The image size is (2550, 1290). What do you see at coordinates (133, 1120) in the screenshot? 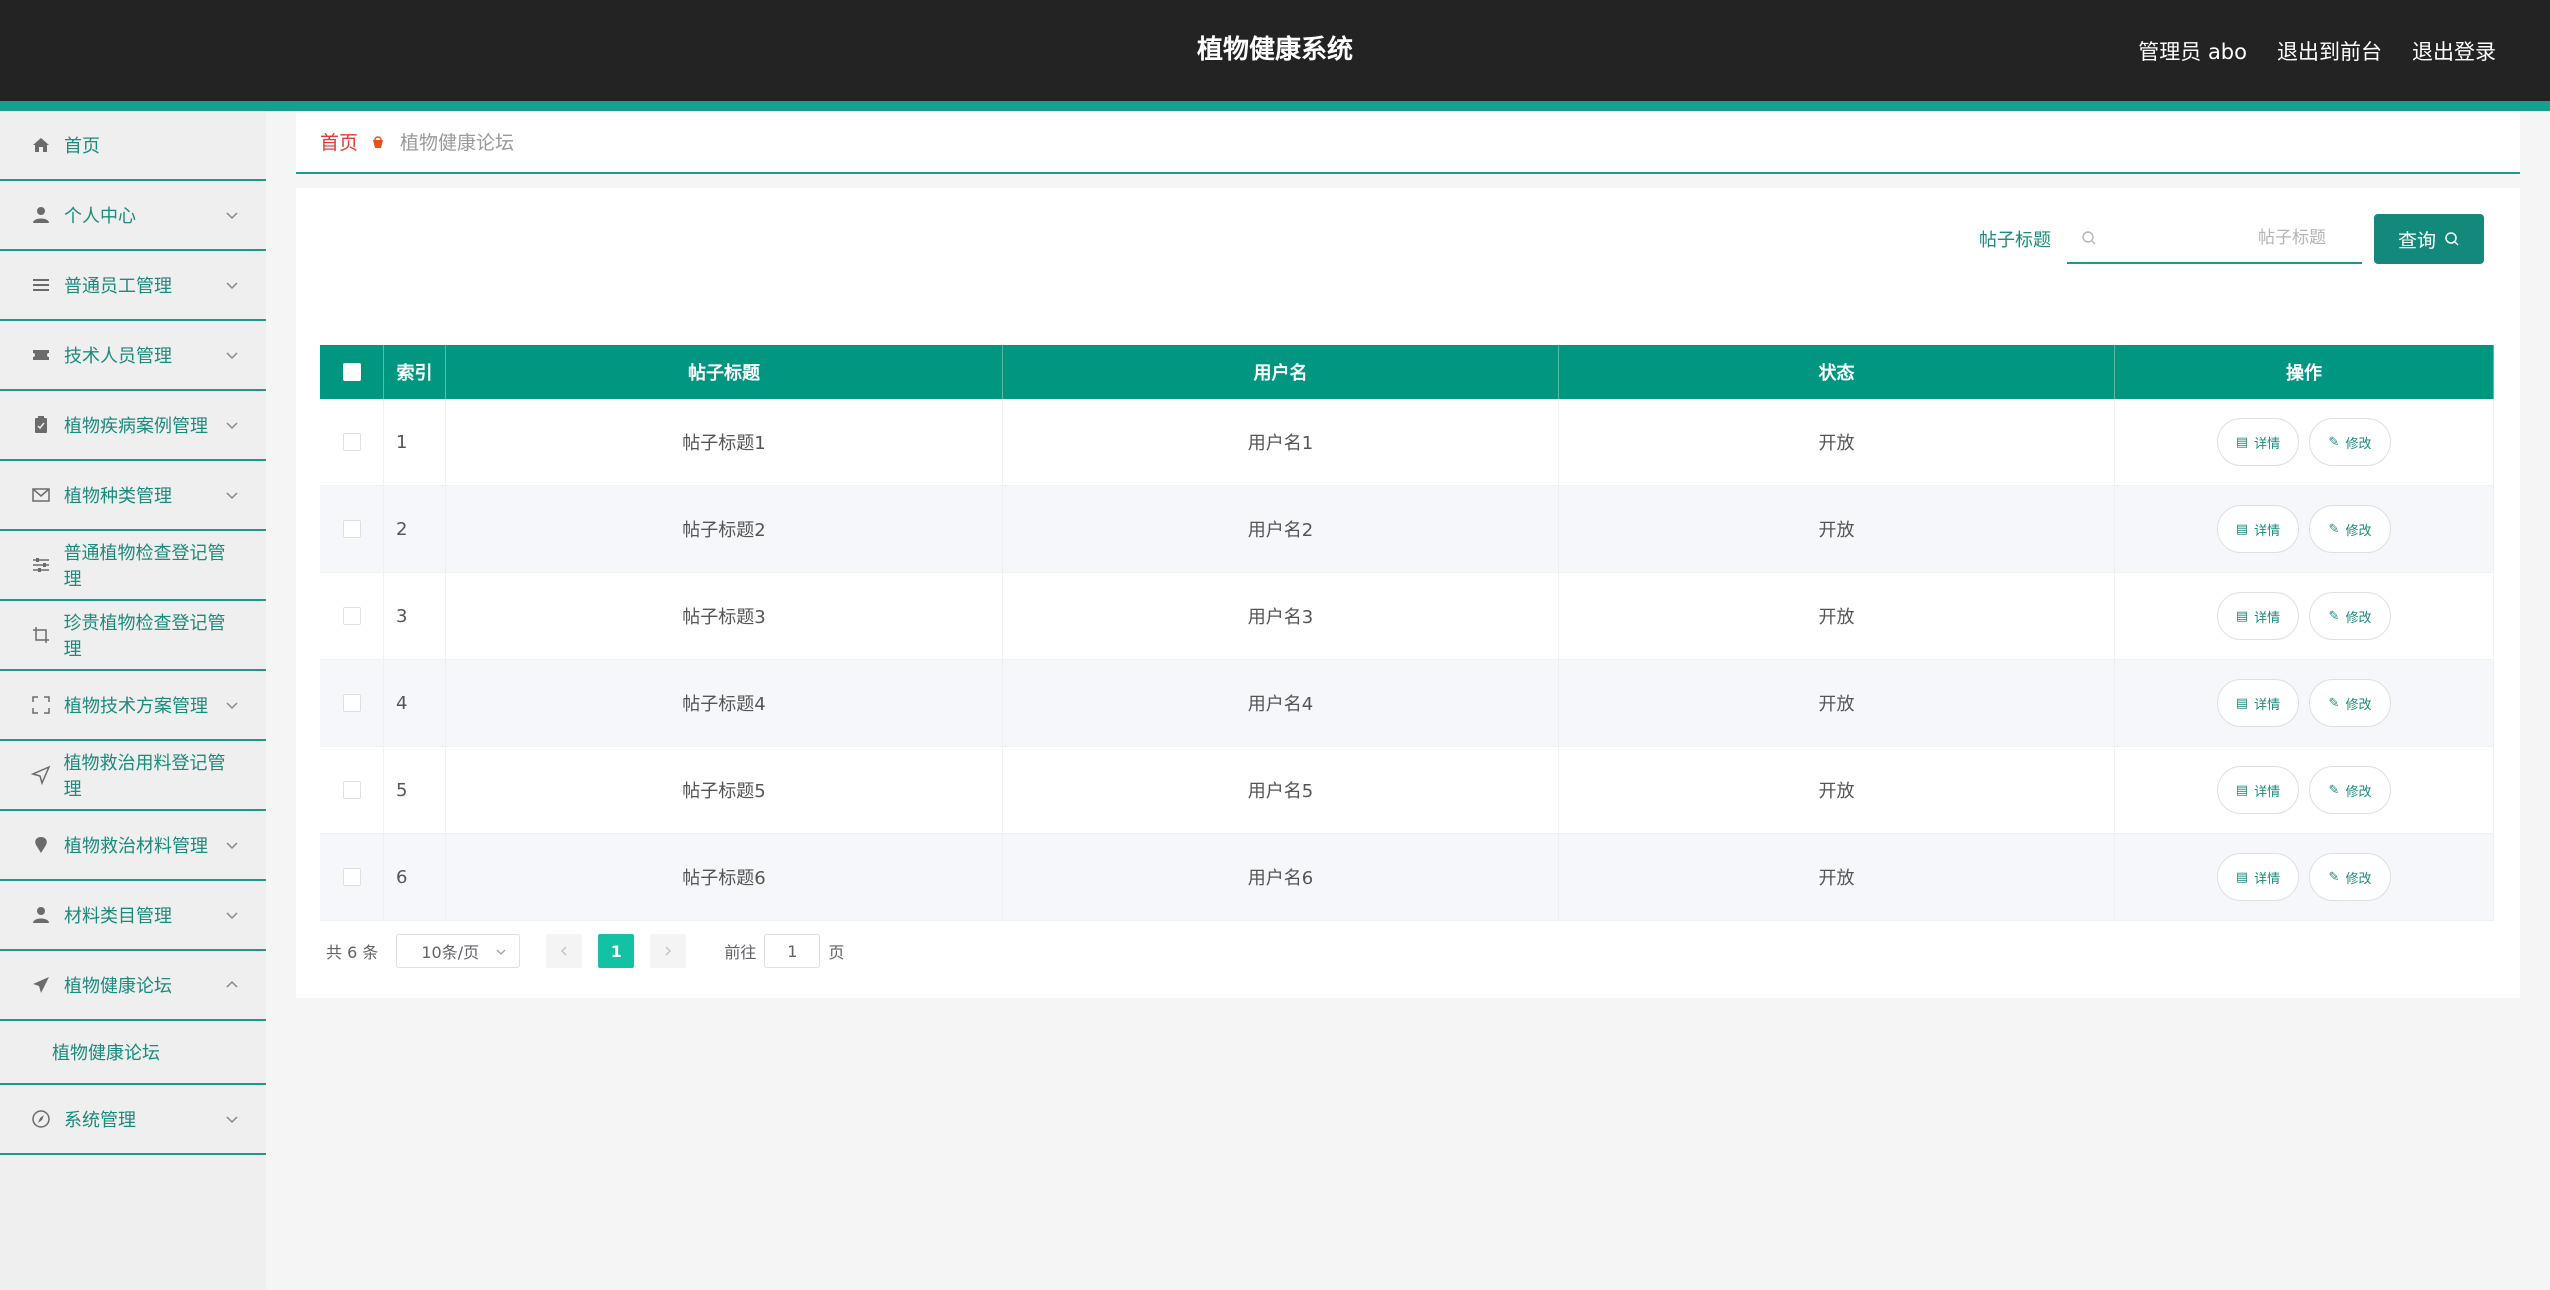
I see `sidebar-item-system: 系统管理` at bounding box center [133, 1120].